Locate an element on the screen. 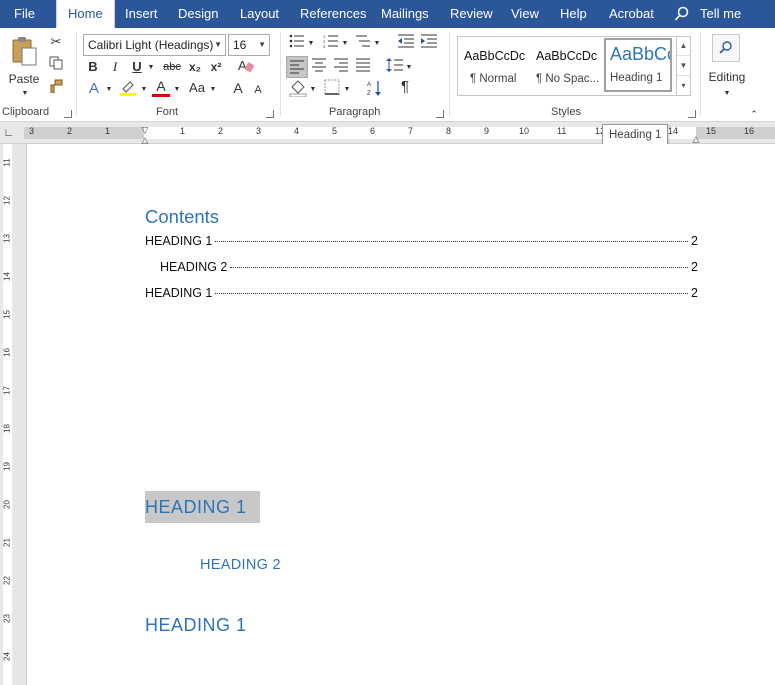  underline-button: U is located at coordinates (137, 67).